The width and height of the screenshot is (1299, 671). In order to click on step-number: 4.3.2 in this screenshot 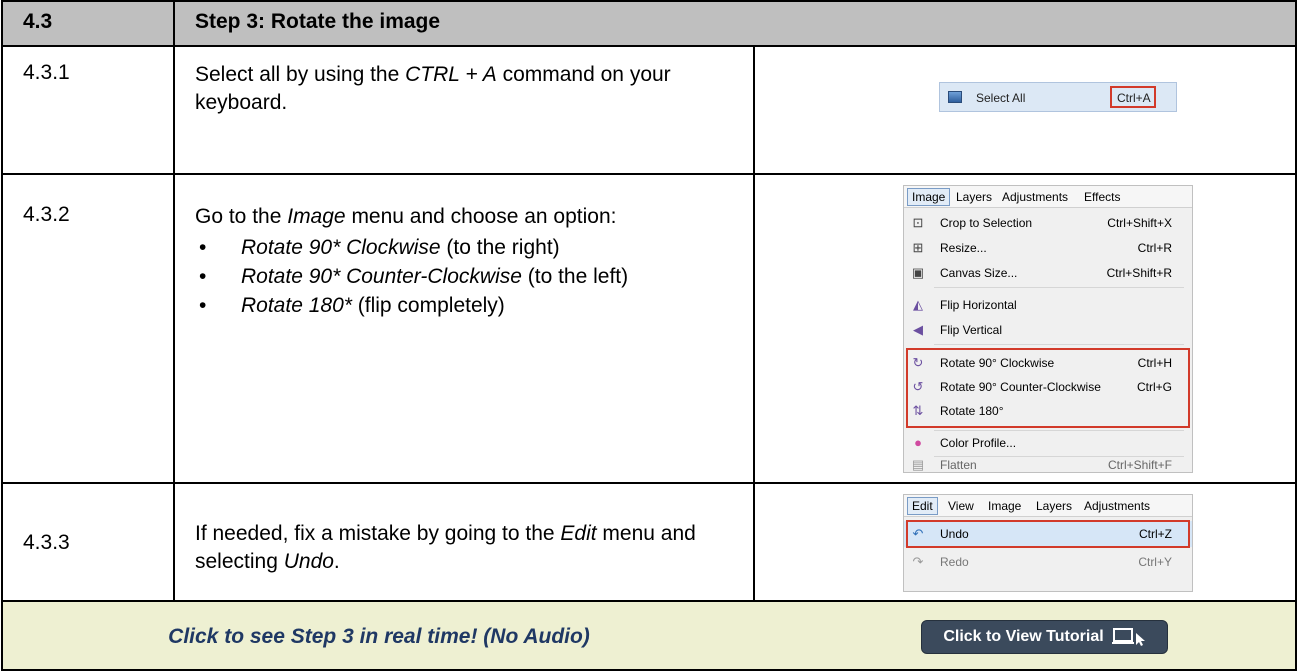, I will do `click(89, 328)`.